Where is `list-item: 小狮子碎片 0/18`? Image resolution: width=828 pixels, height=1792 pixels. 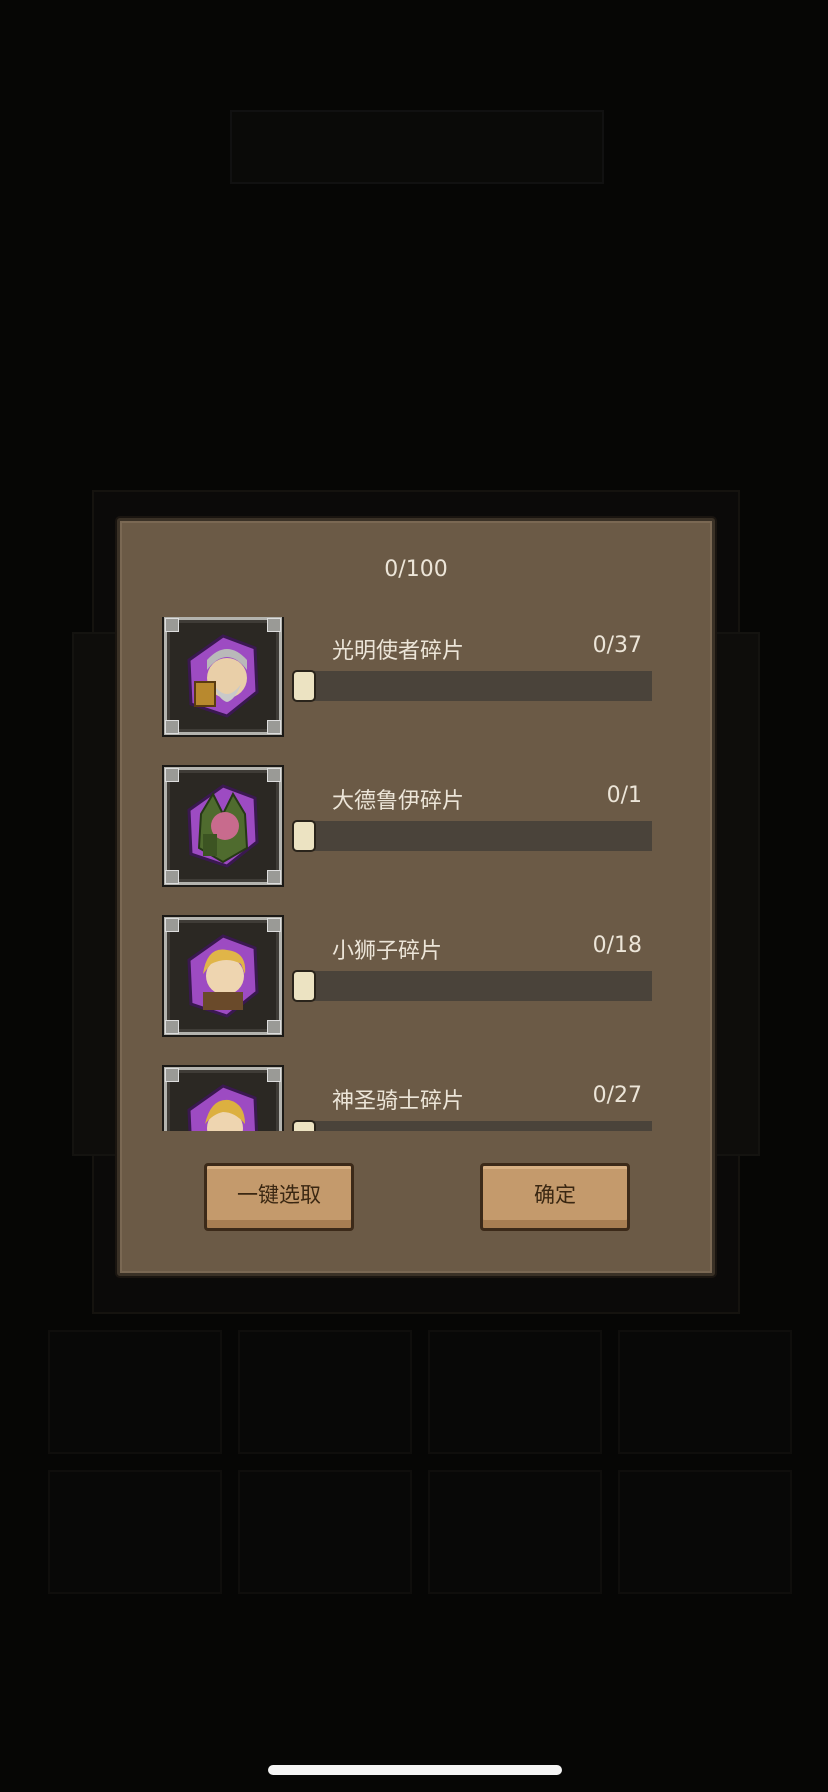 list-item: 小狮子碎片 0/18 is located at coordinates (416, 992).